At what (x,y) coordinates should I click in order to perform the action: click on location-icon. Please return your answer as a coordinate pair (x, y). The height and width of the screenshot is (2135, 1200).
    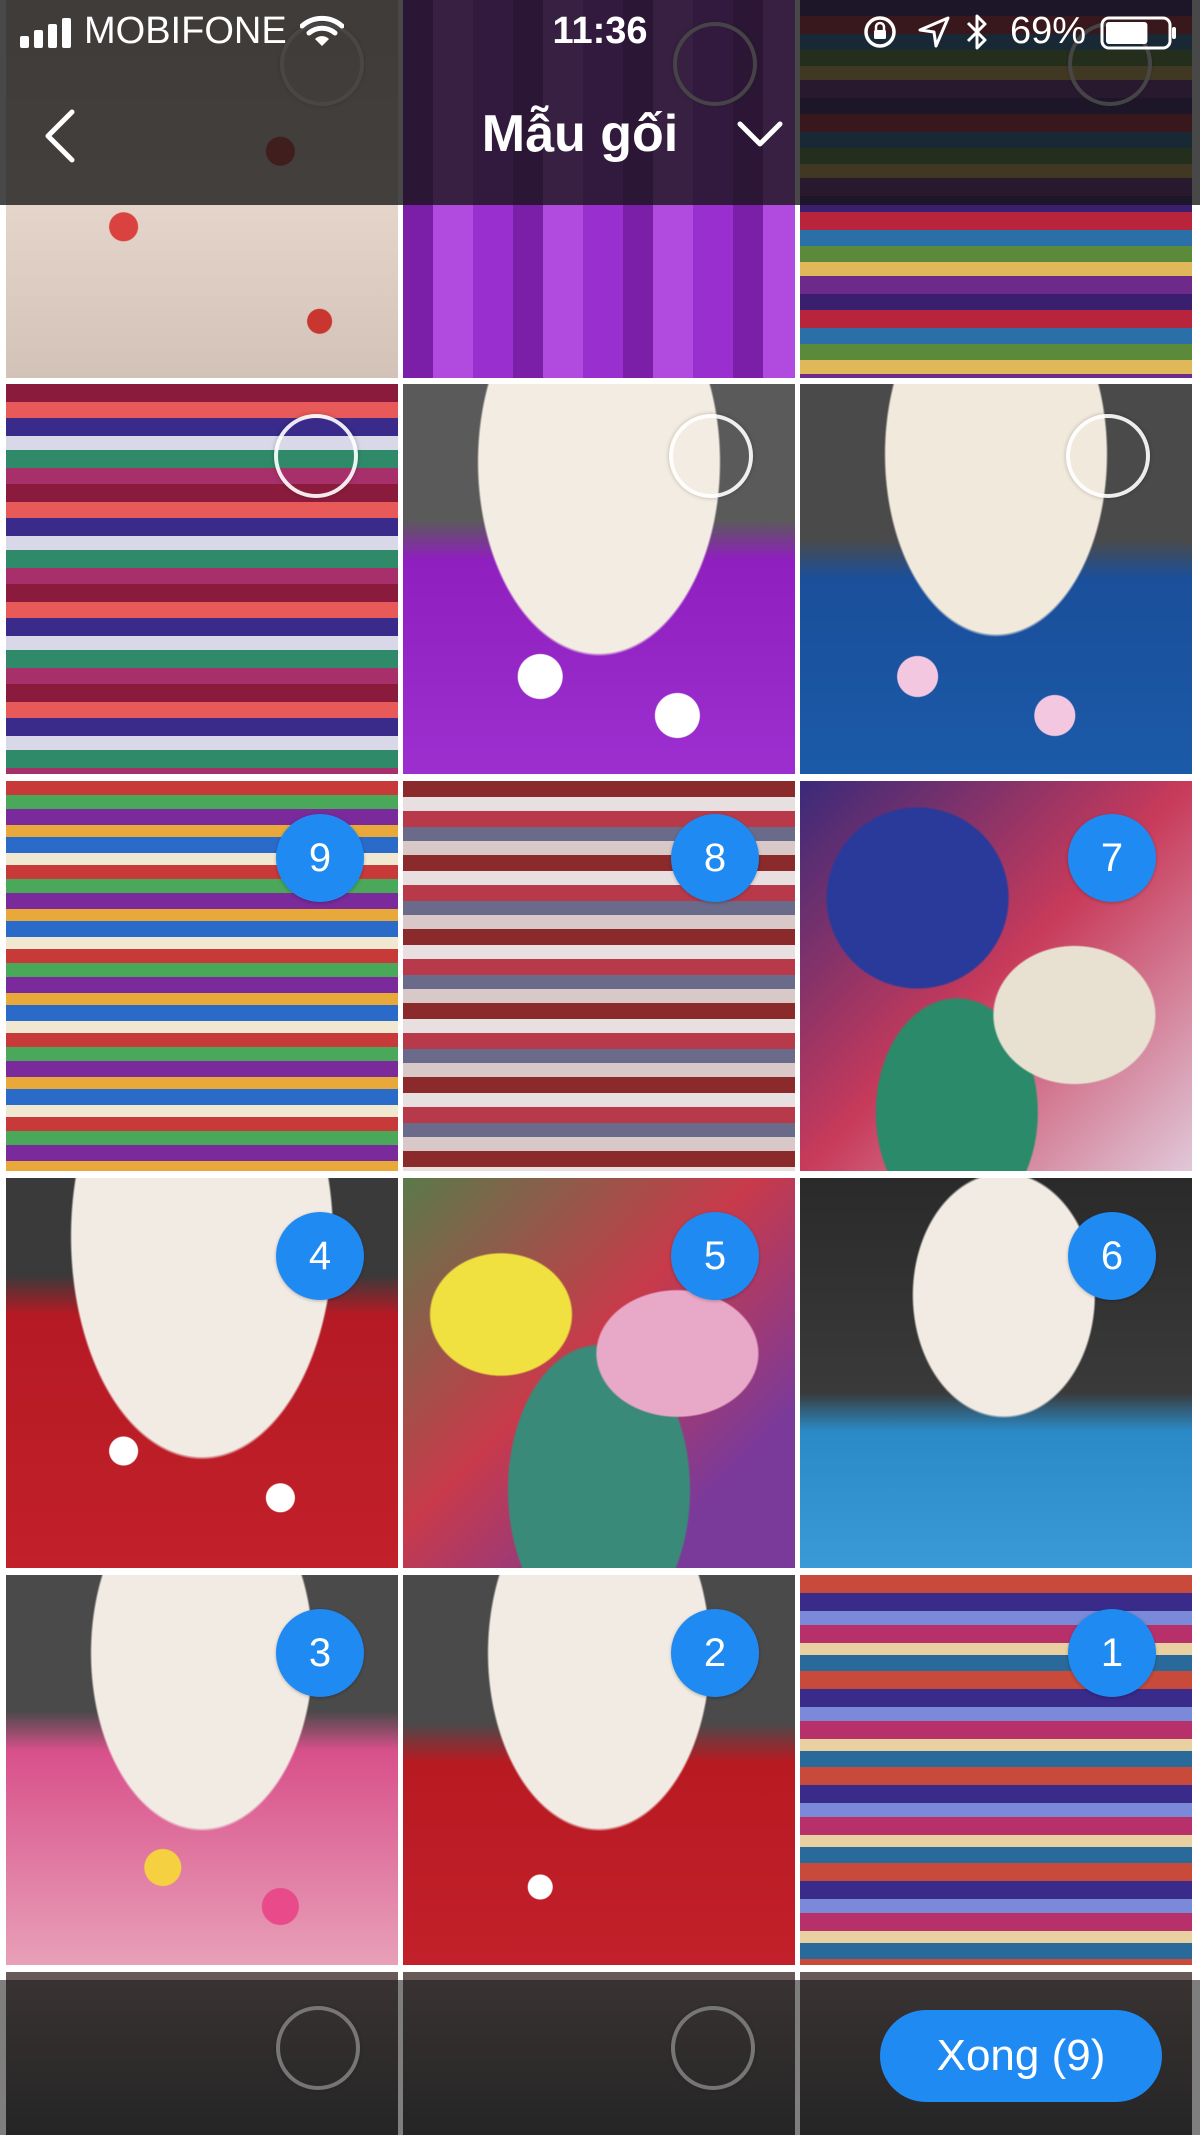
    Looking at the image, I should click on (934, 32).